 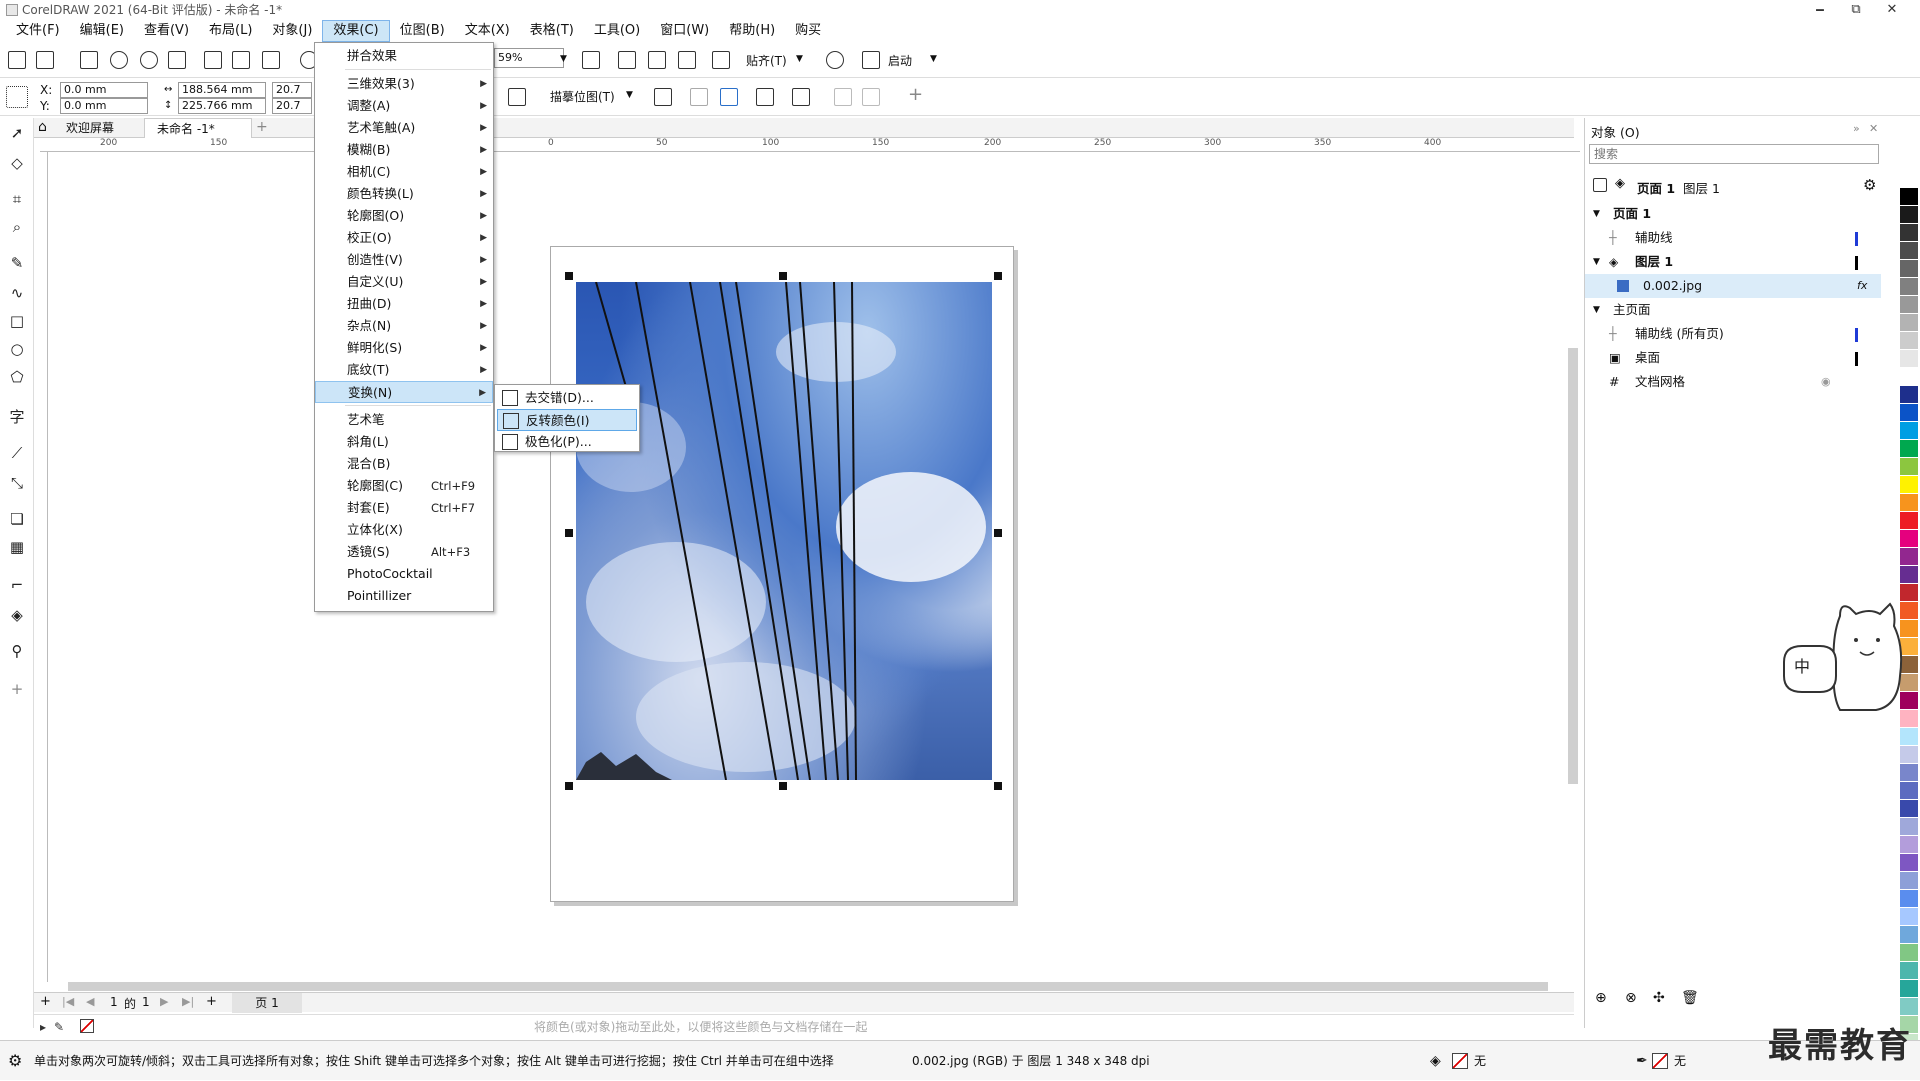 I want to click on interactive-fill-tool-icon: ◈, so click(x=17, y=615).